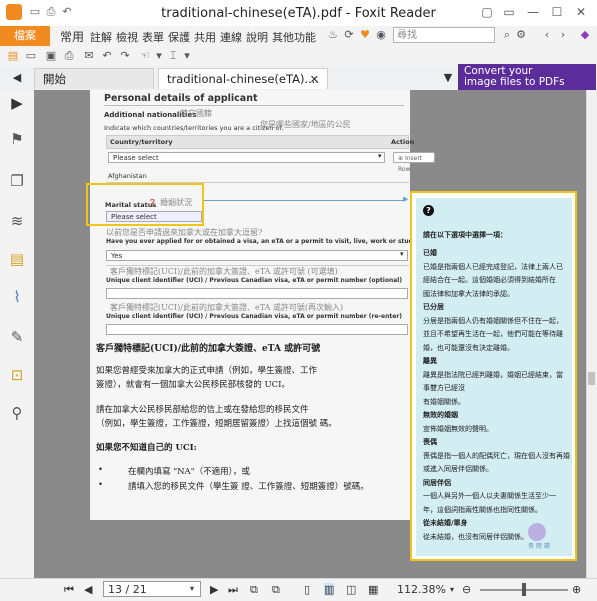 The image size is (597, 601). Describe the element at coordinates (257, 37) in the screenshot. I see `menu-help: 說明` at that location.